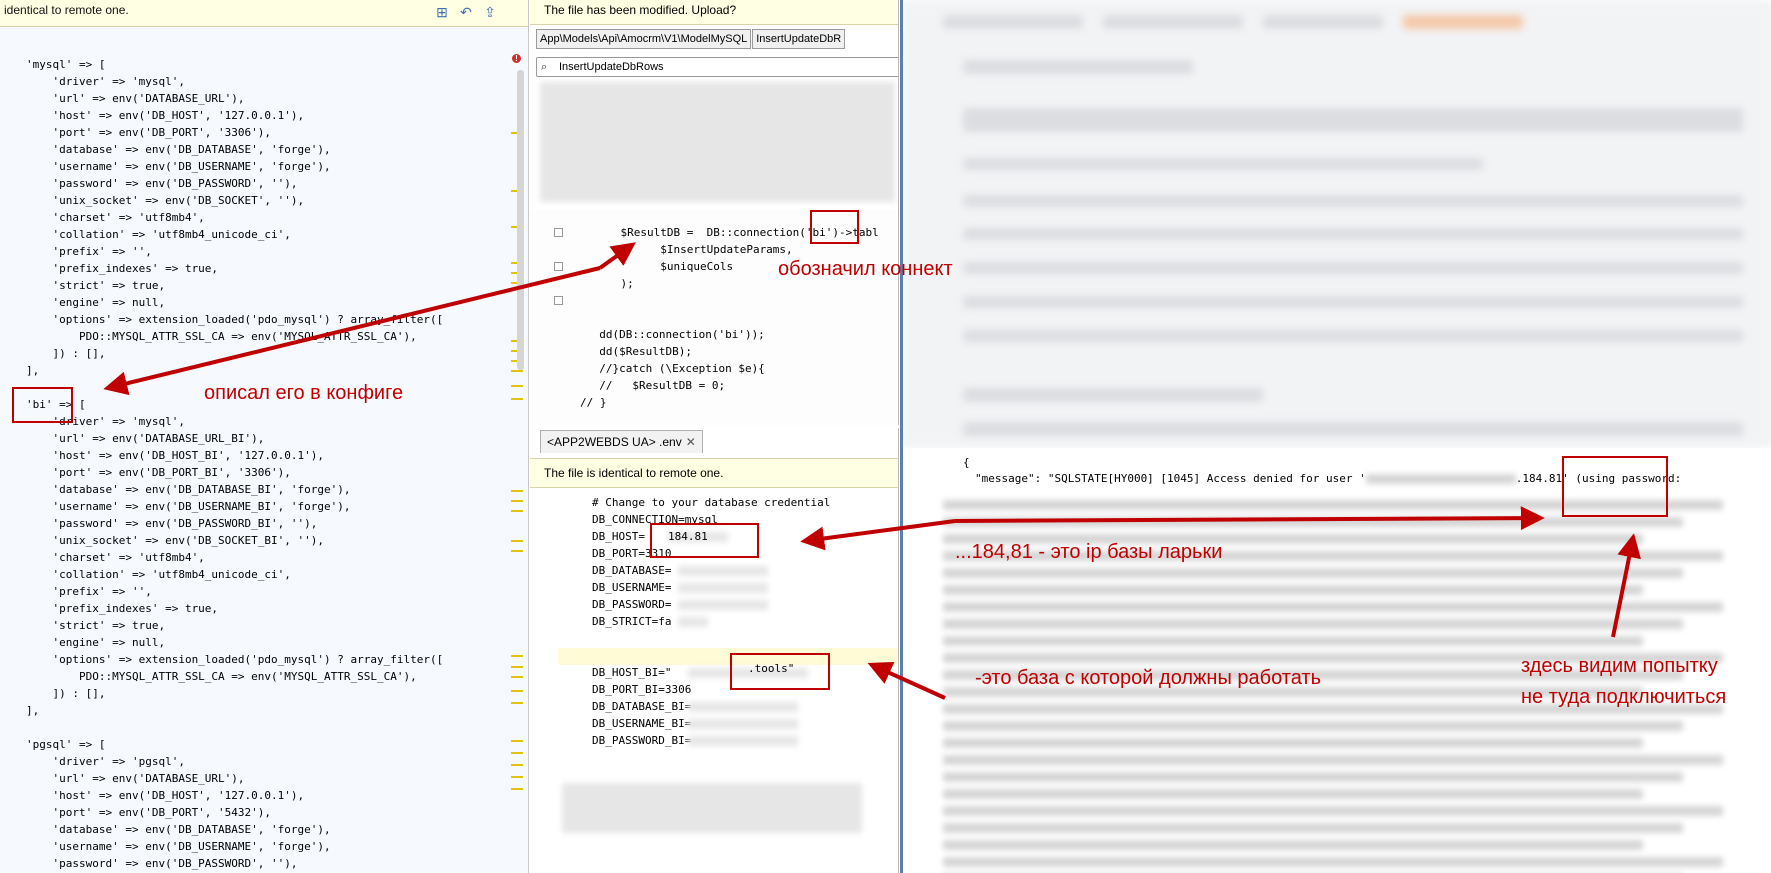  Describe the element at coordinates (162, 183) in the screenshot. I see `config-code-line: 'password' => env('DB_PASSWORD', ''),` at that location.